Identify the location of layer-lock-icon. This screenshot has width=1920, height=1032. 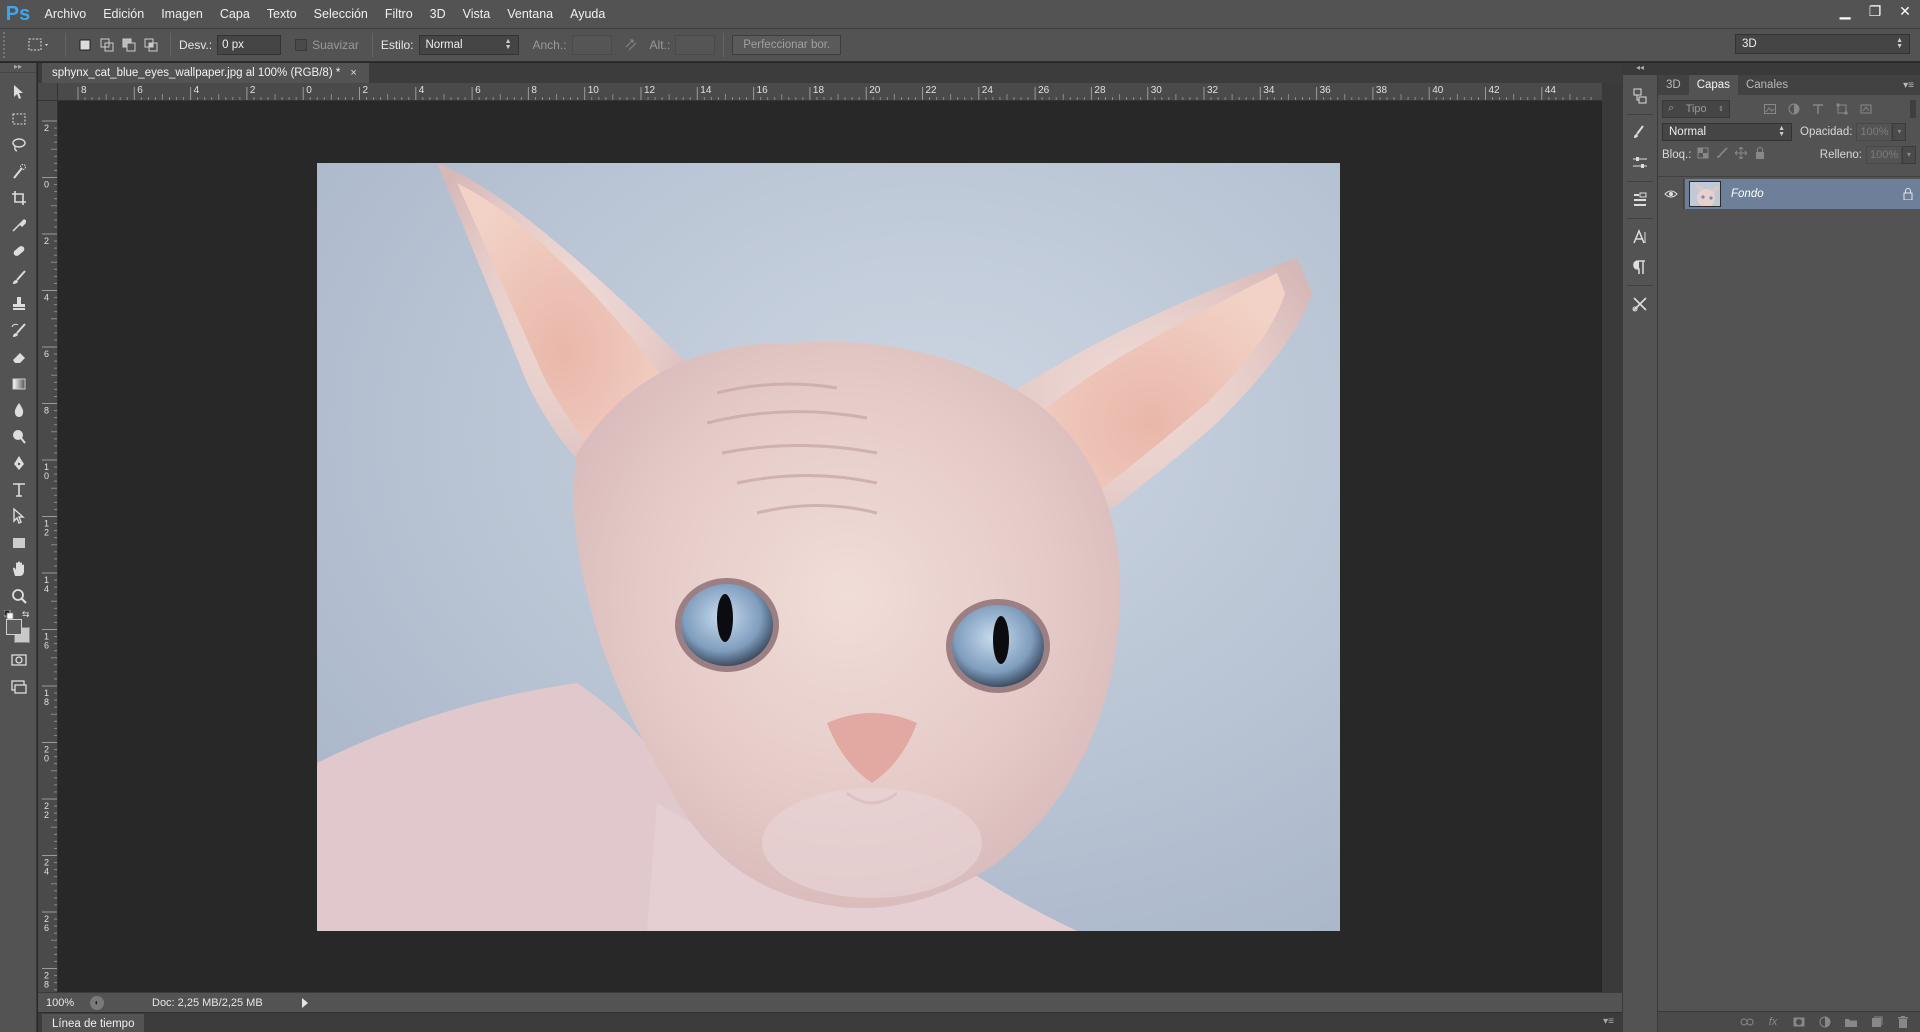
(1908, 194).